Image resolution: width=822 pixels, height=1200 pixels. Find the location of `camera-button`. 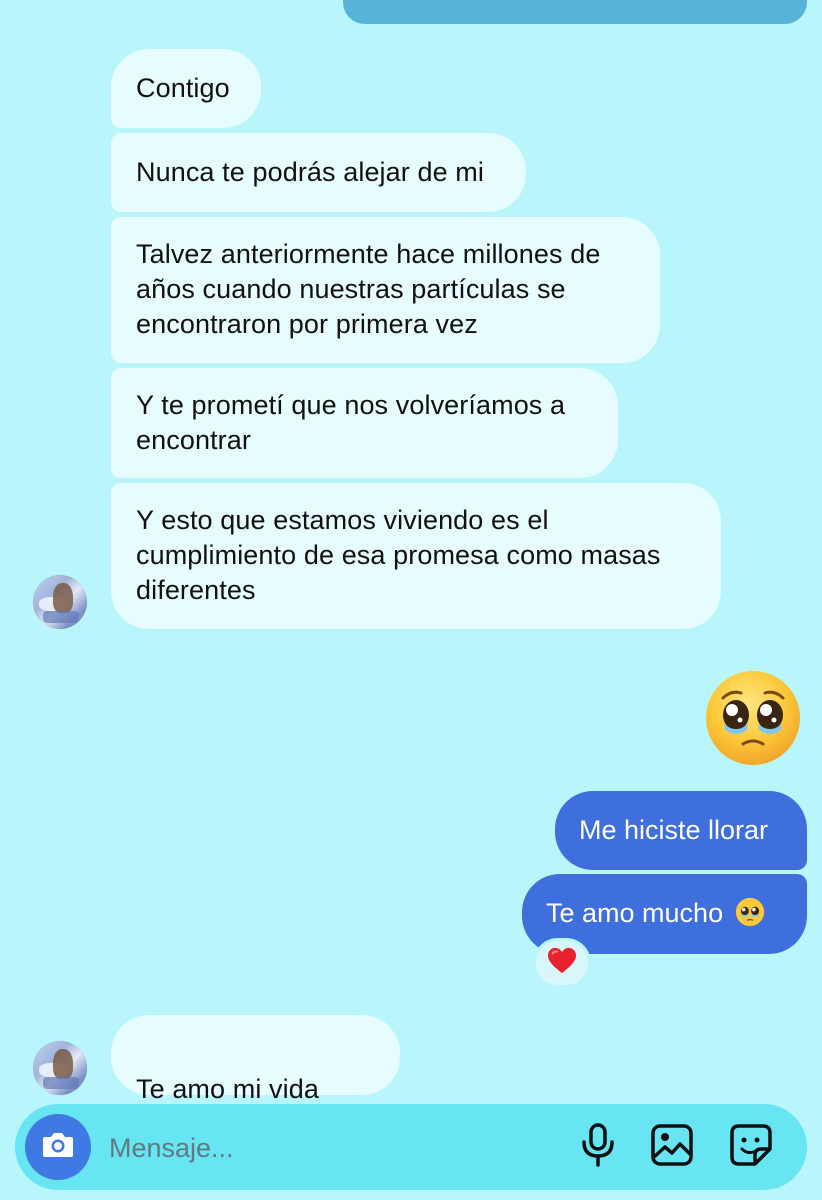

camera-button is located at coordinates (58, 1147).